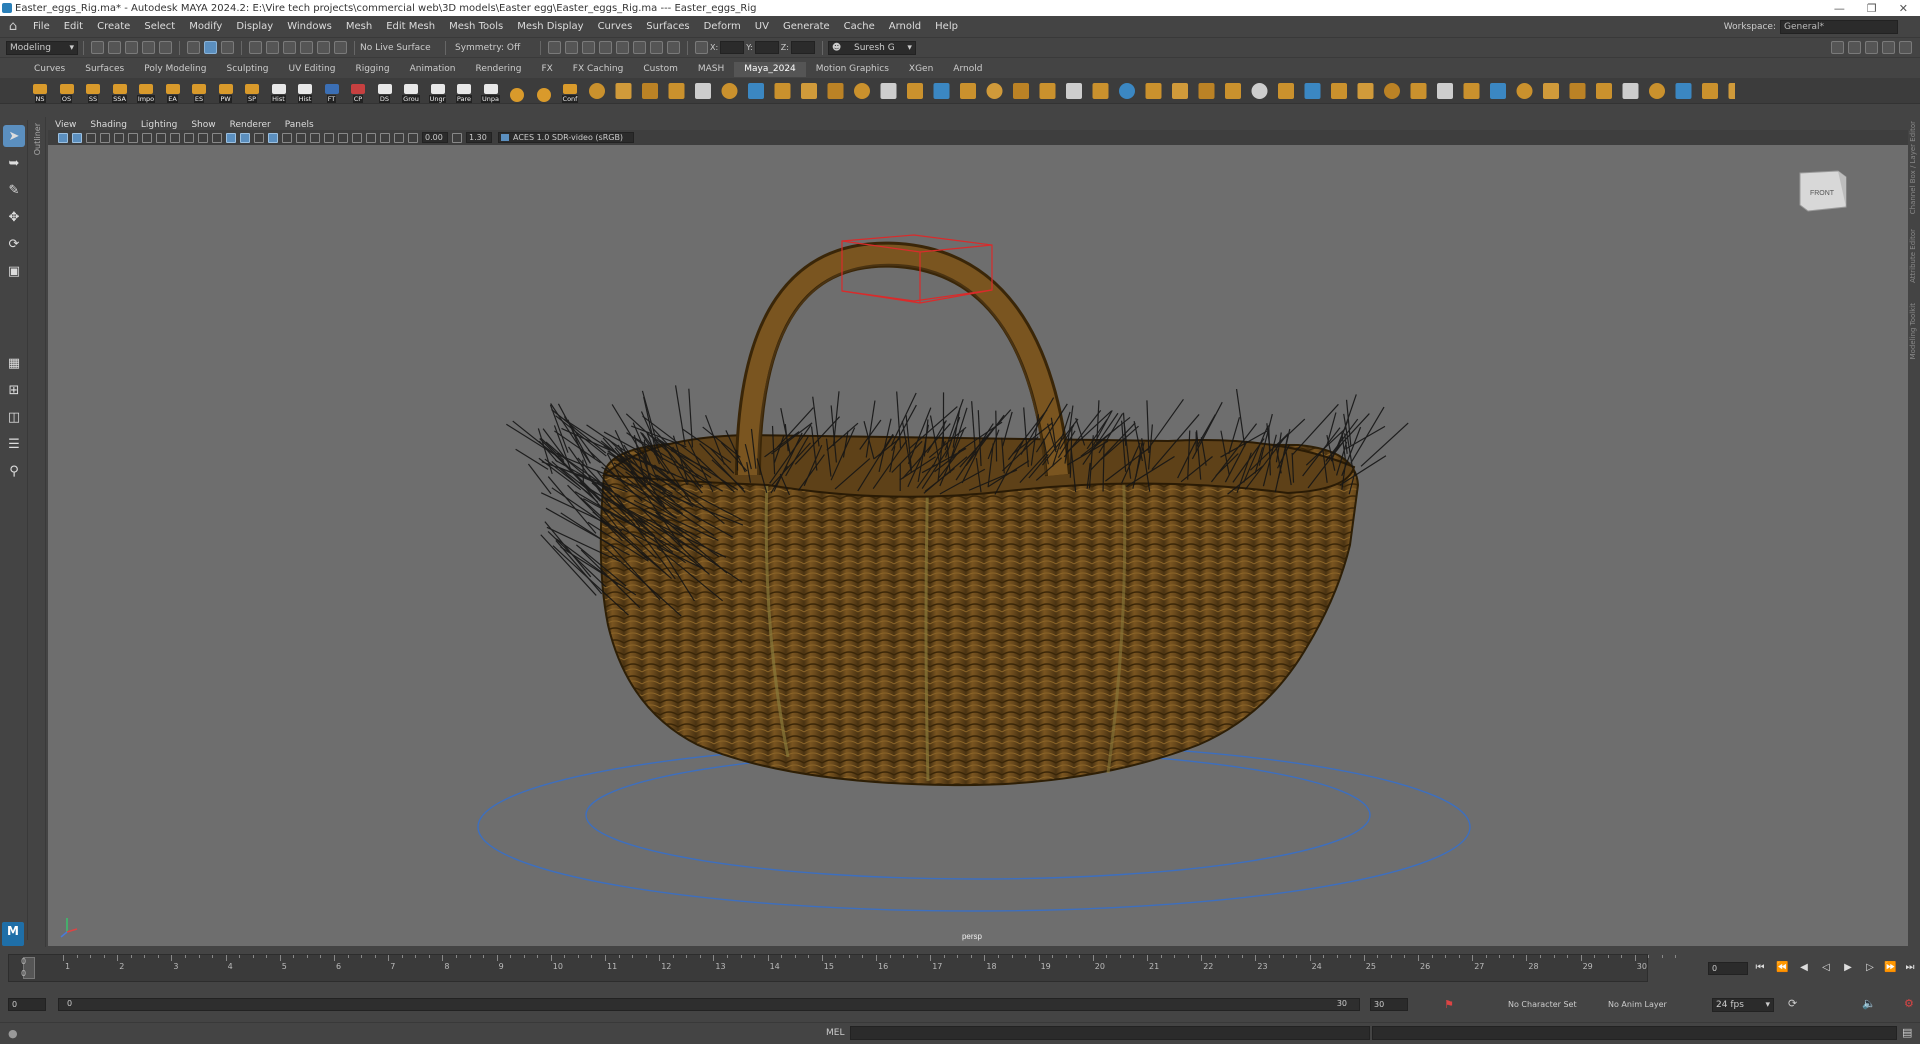  Describe the element at coordinates (1909, 1003) in the screenshot. I see `anim-prefs-icon: ⚙` at that location.